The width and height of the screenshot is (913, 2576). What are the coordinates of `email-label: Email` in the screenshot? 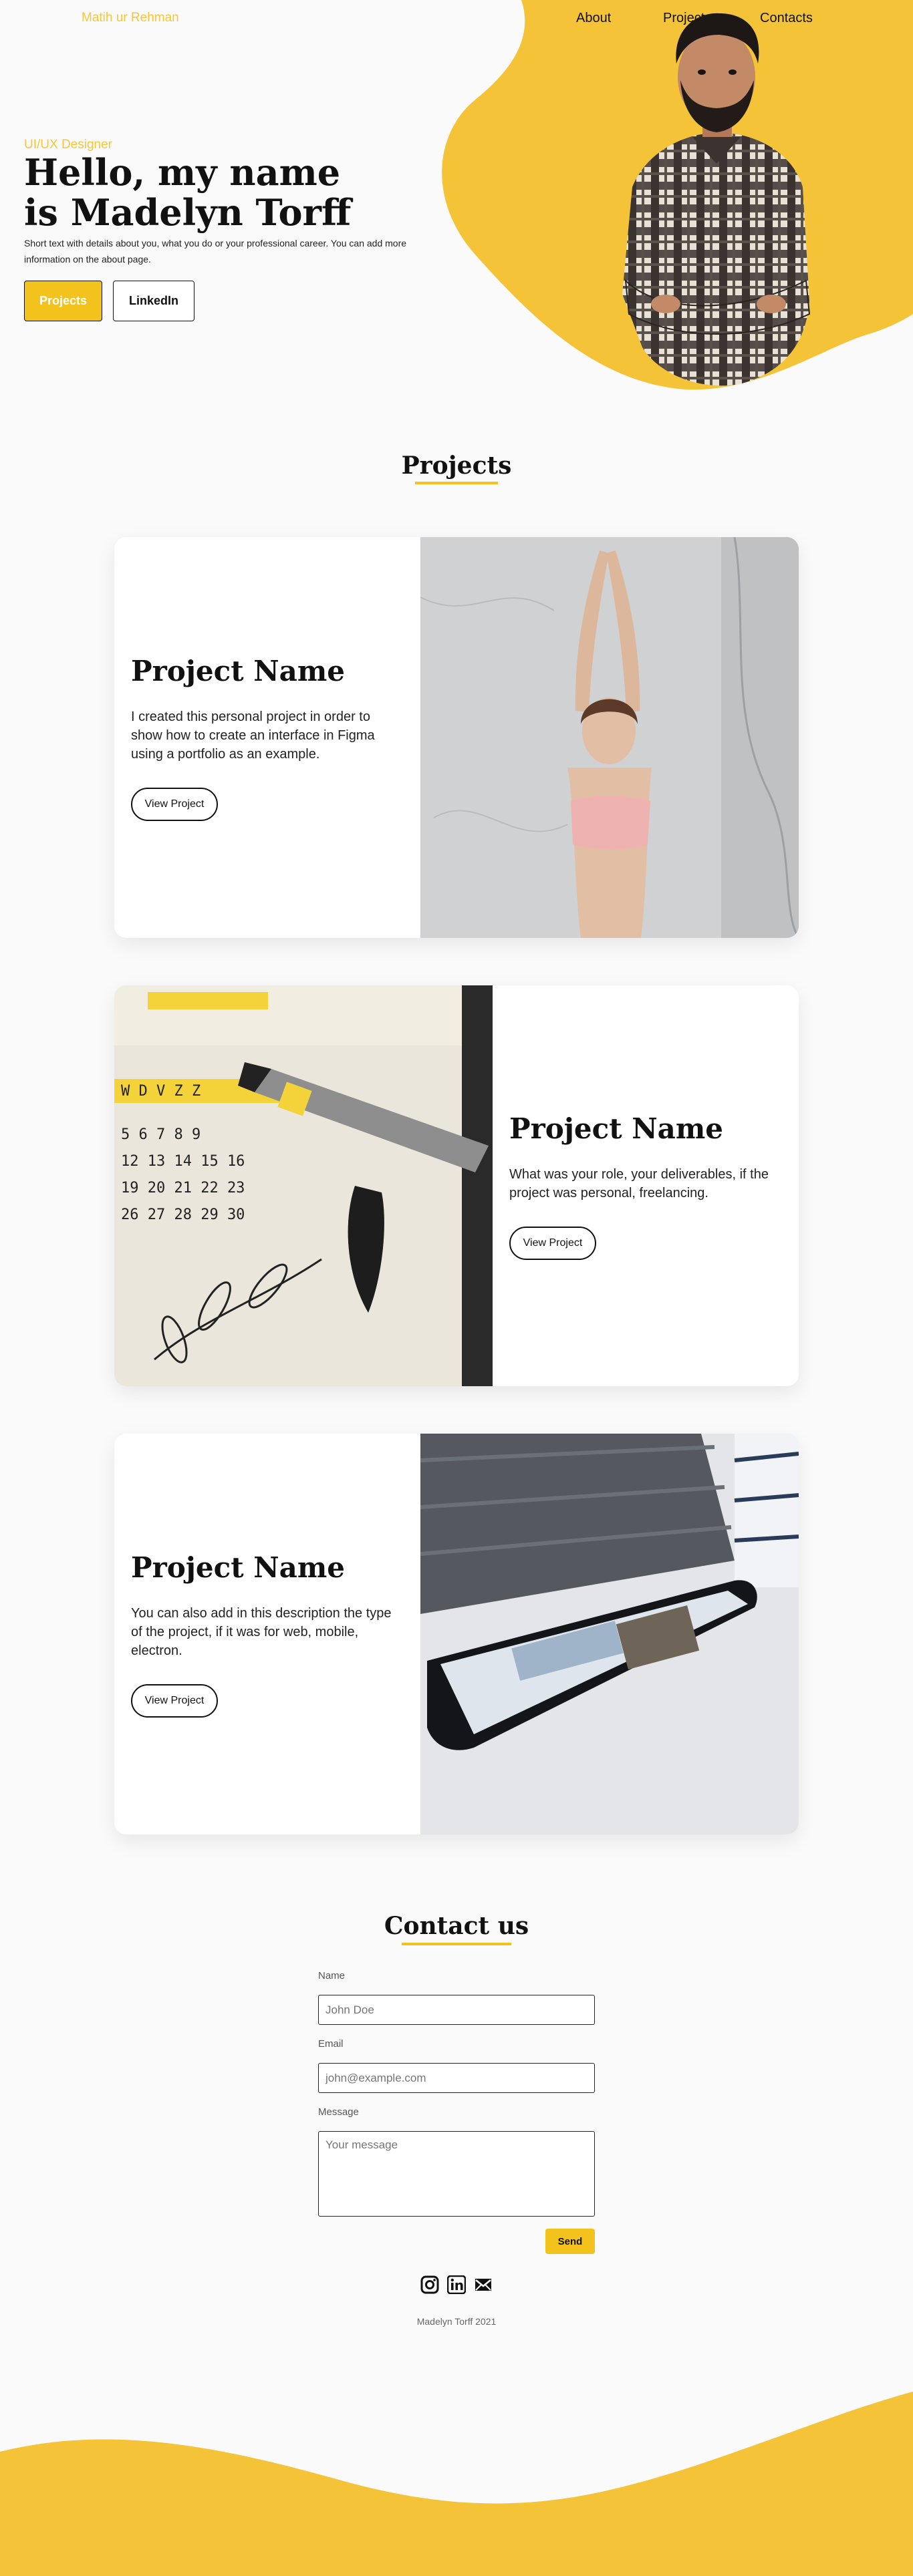 It's located at (331, 2044).